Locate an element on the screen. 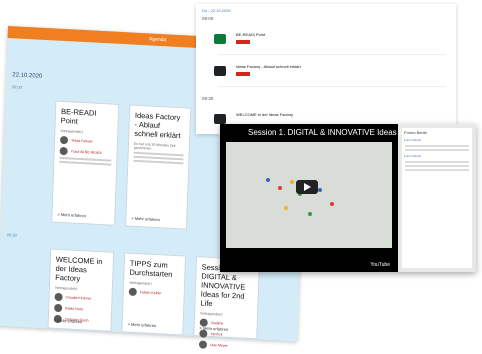 The image size is (482, 354). speaker-name: Fabian Kelber is located at coordinates (150, 293).